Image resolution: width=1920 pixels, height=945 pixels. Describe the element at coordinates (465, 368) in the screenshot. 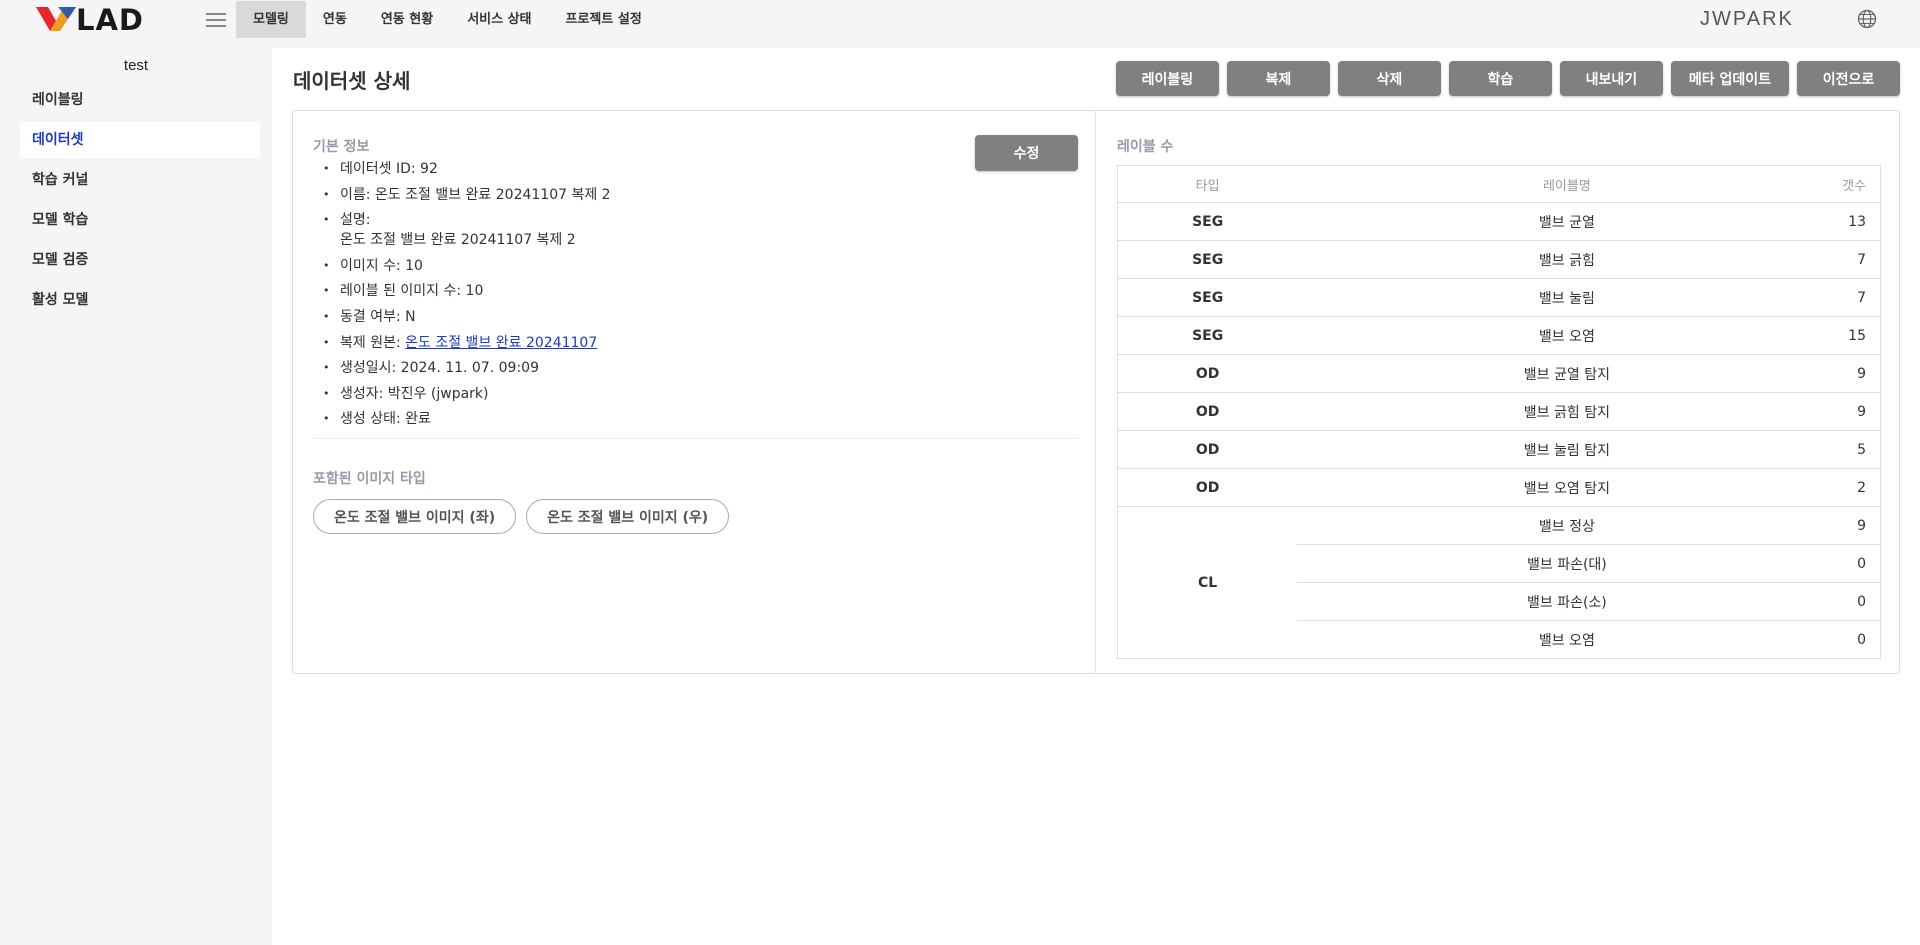

I see `created-at: 생성일시: 2024. 11. 07. 09:09` at that location.